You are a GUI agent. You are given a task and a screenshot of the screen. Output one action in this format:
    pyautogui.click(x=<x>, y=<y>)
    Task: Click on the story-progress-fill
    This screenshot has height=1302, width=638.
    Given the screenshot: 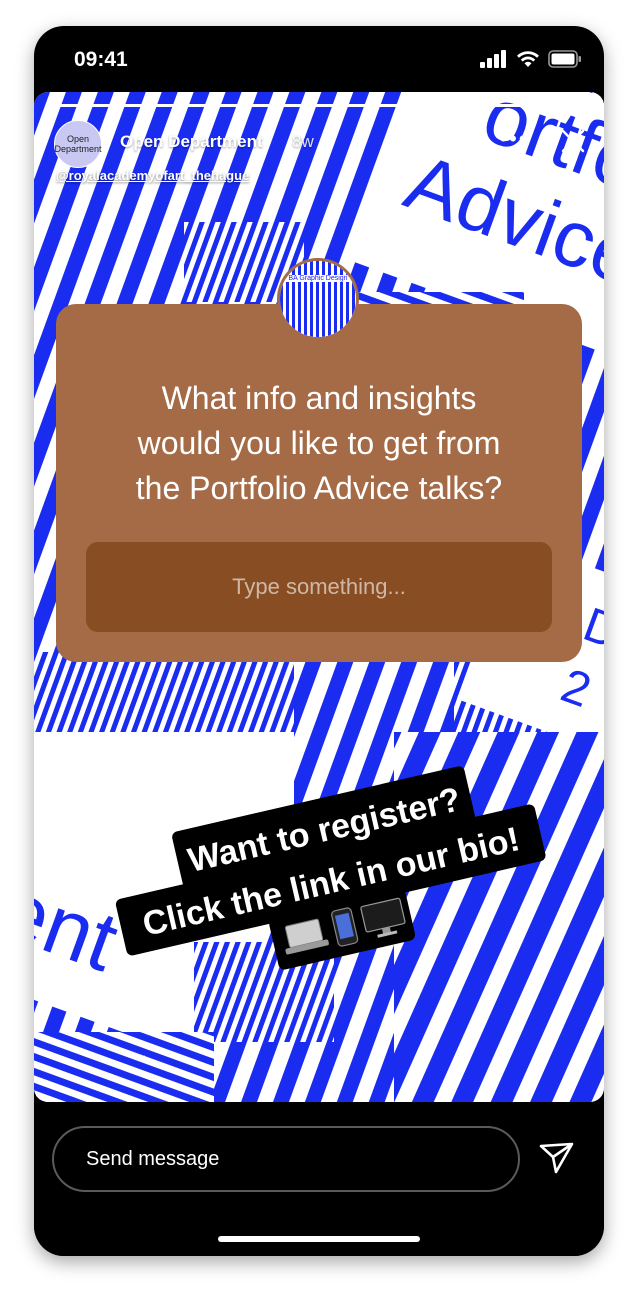 What is the action you would take?
    pyautogui.click(x=319, y=105)
    